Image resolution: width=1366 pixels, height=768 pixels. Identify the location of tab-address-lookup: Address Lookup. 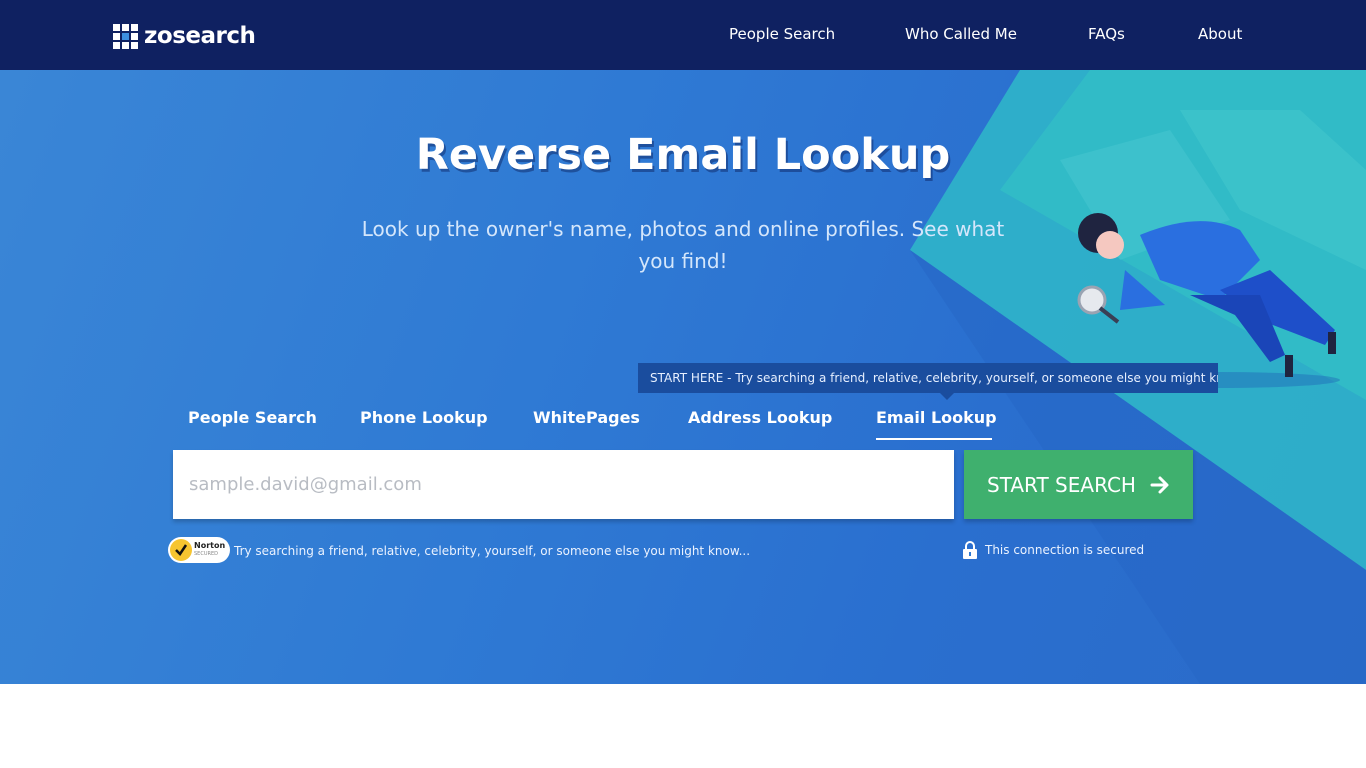
(760, 417).